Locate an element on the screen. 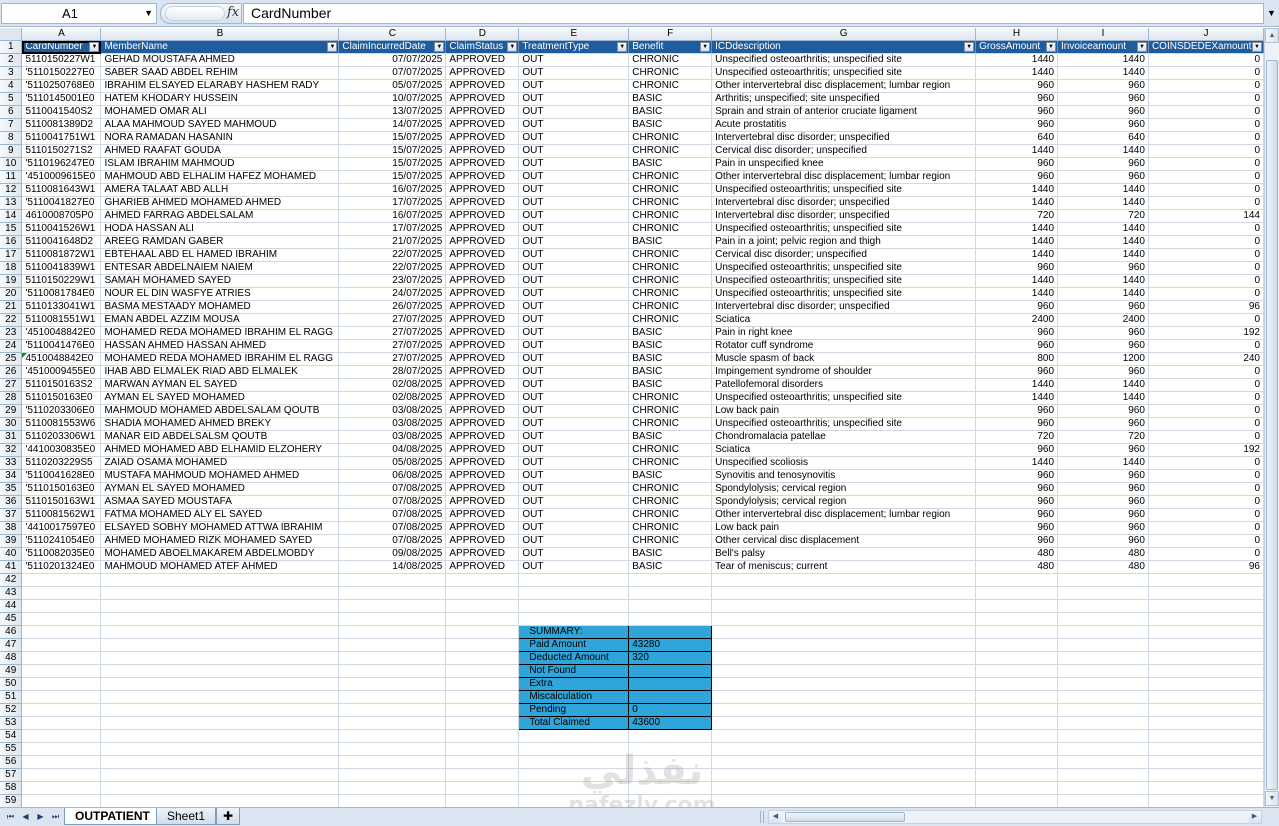  row-header: 56 is located at coordinates (11, 762).